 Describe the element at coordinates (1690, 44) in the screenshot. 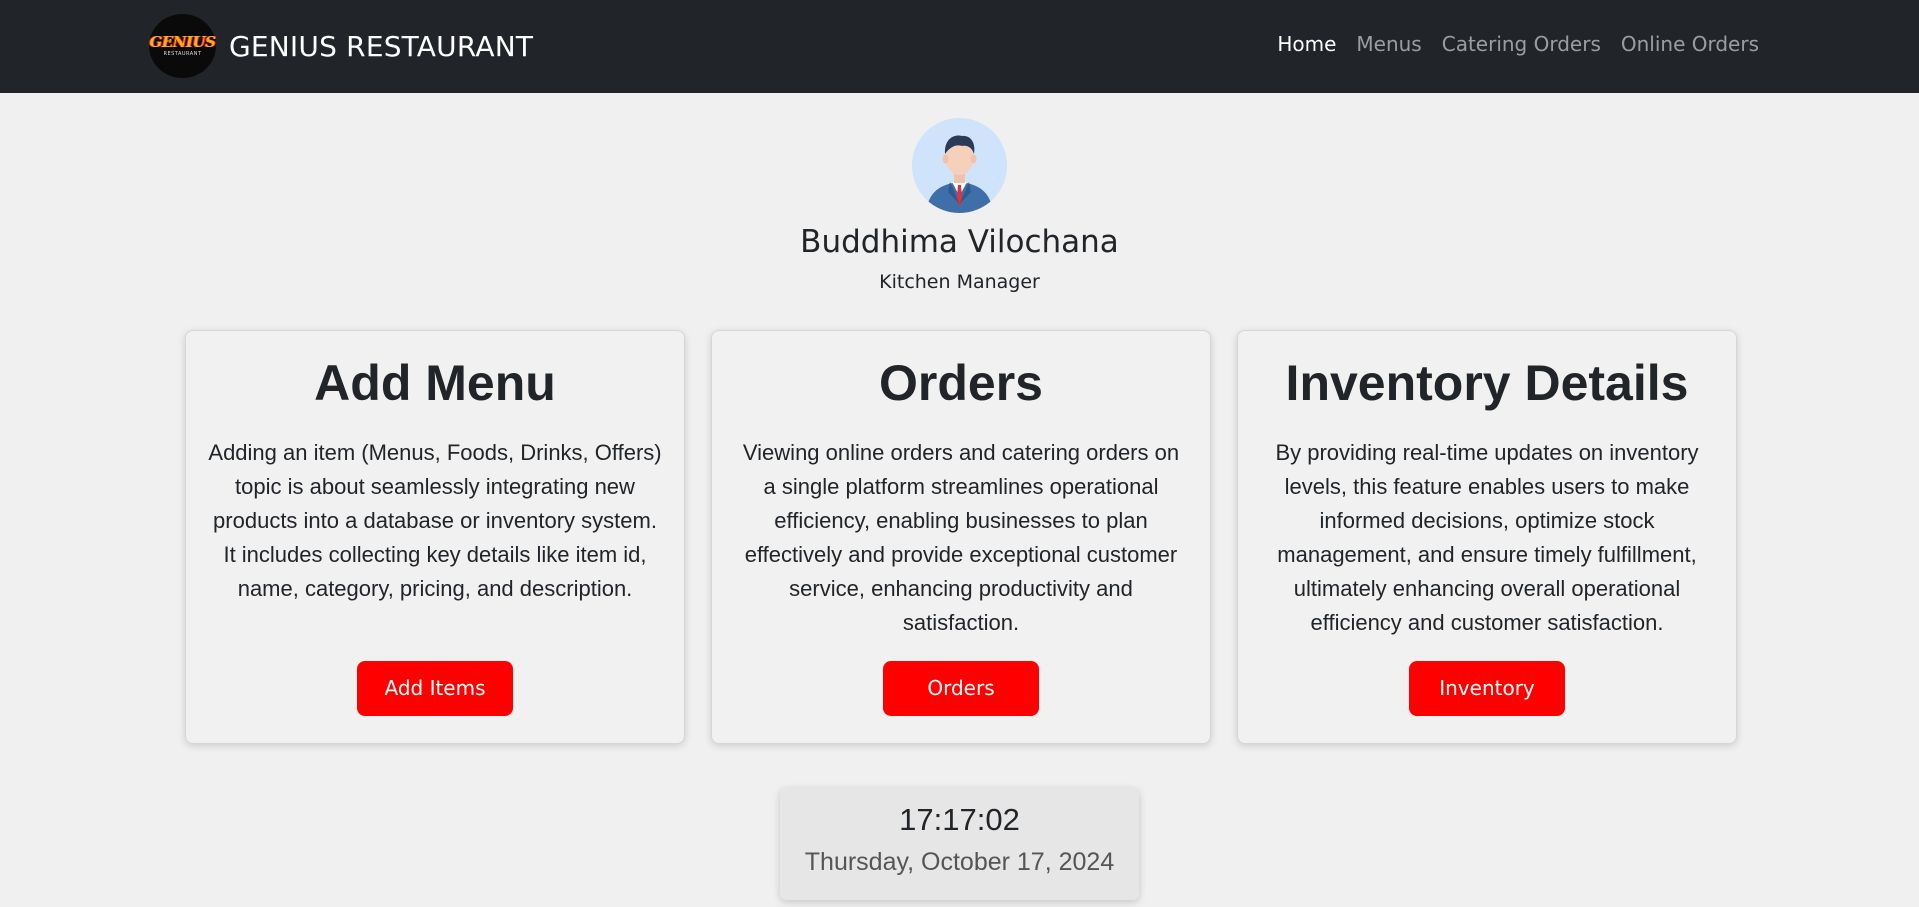

I see `nav-link-online-orders: Online Orders` at that location.